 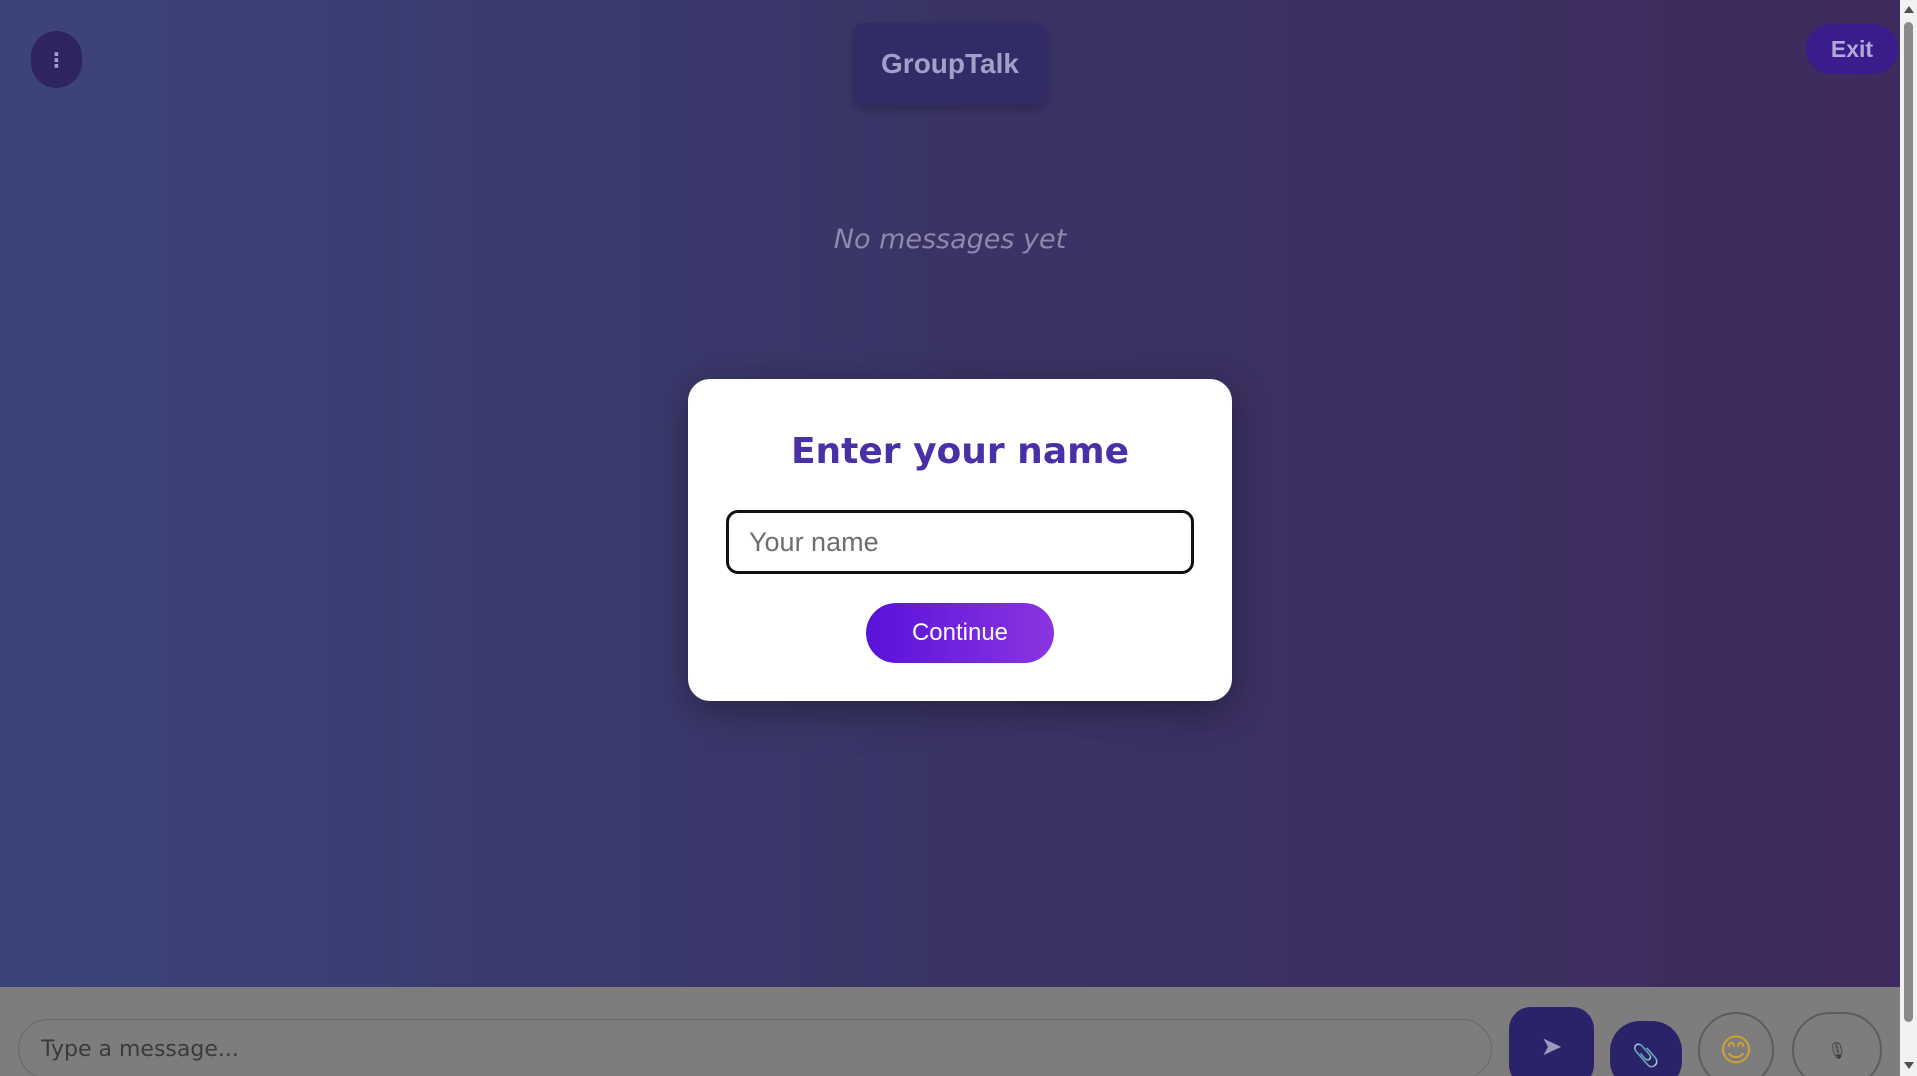 What do you see at coordinates (1909, 1065) in the screenshot?
I see `scroll-down-icon` at bounding box center [1909, 1065].